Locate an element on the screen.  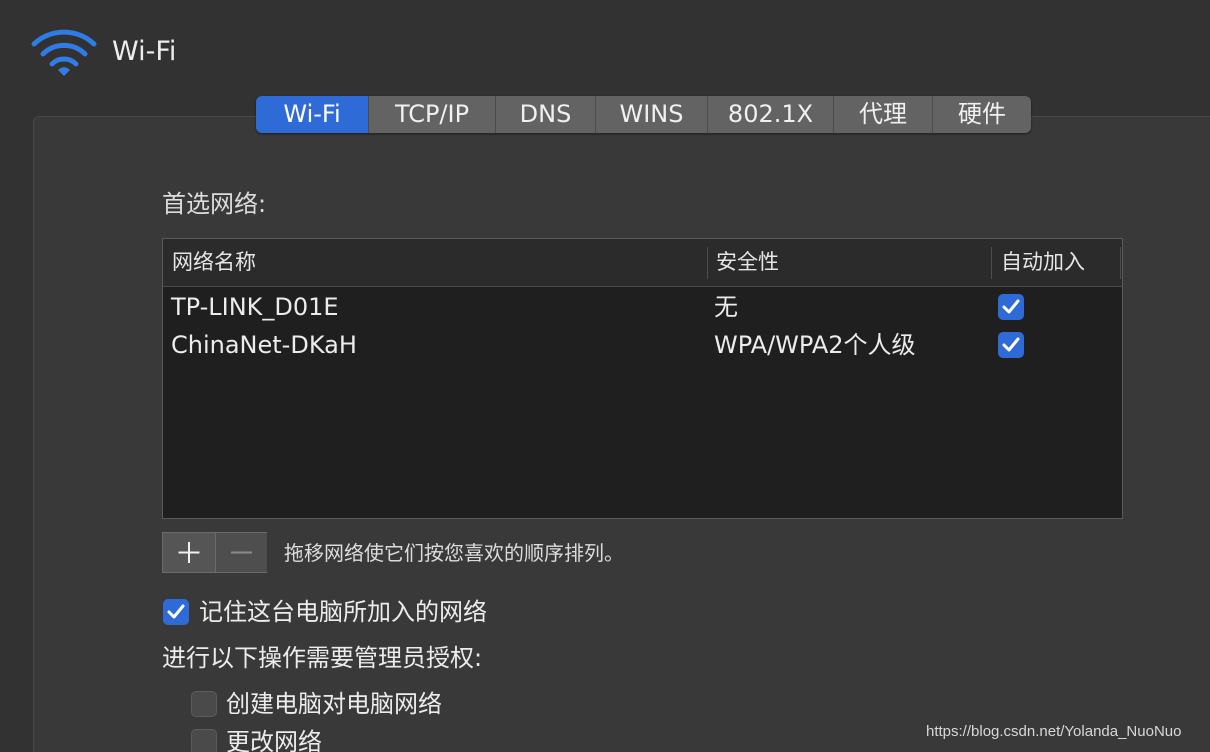
add-remove-buttons is located at coordinates (214, 552).